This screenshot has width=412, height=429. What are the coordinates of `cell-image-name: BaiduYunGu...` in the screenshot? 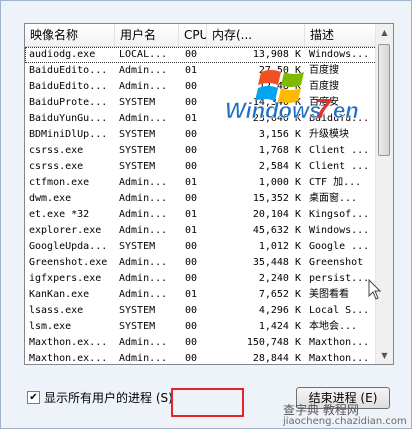 It's located at (68, 118).